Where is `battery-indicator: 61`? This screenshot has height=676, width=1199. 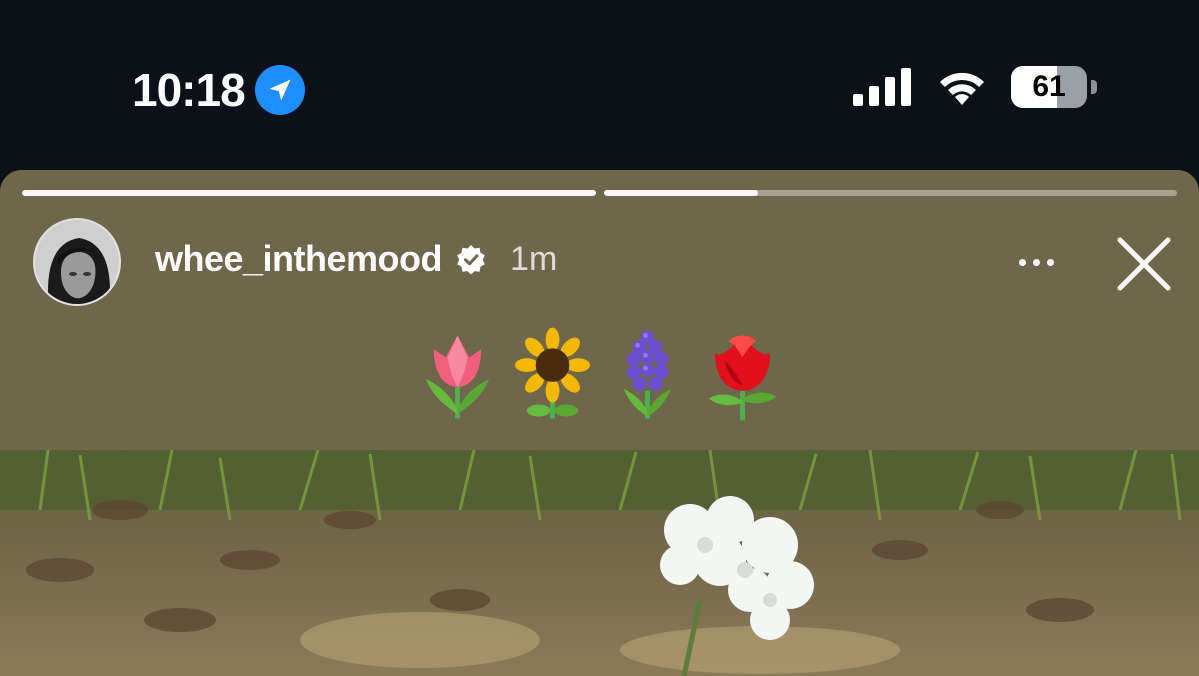 battery-indicator: 61 is located at coordinates (1054, 87).